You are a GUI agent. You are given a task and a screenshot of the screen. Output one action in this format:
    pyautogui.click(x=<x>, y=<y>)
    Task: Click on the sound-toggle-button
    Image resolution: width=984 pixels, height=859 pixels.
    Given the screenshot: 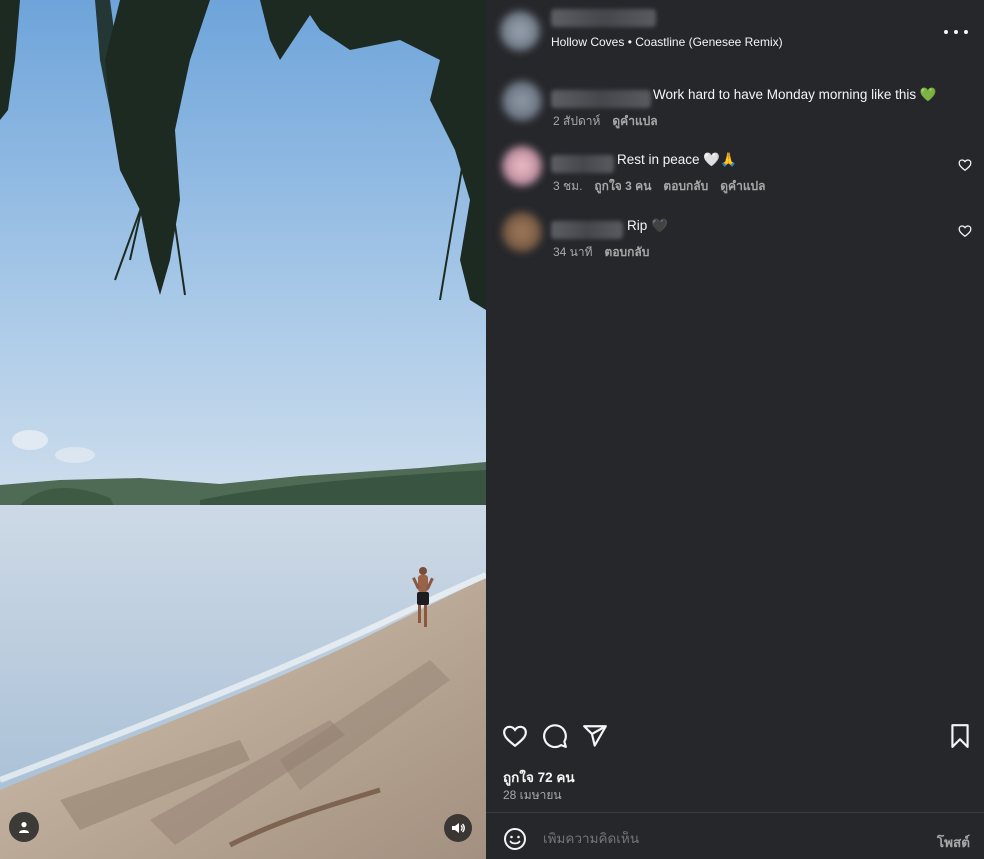 What is the action you would take?
    pyautogui.click(x=458, y=828)
    